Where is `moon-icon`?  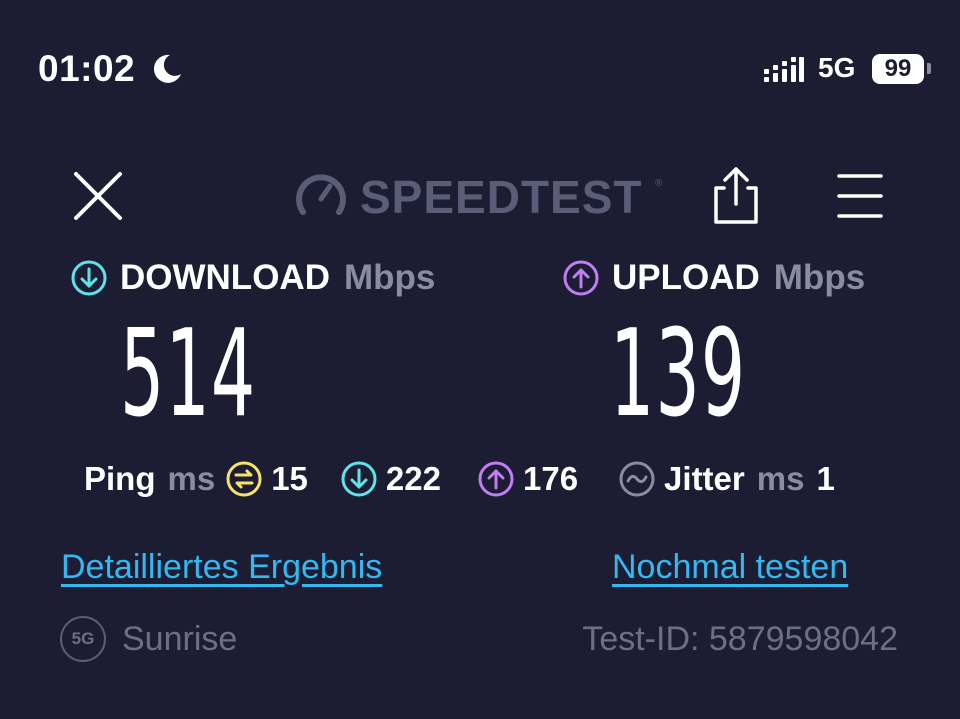 moon-icon is located at coordinates (167, 68).